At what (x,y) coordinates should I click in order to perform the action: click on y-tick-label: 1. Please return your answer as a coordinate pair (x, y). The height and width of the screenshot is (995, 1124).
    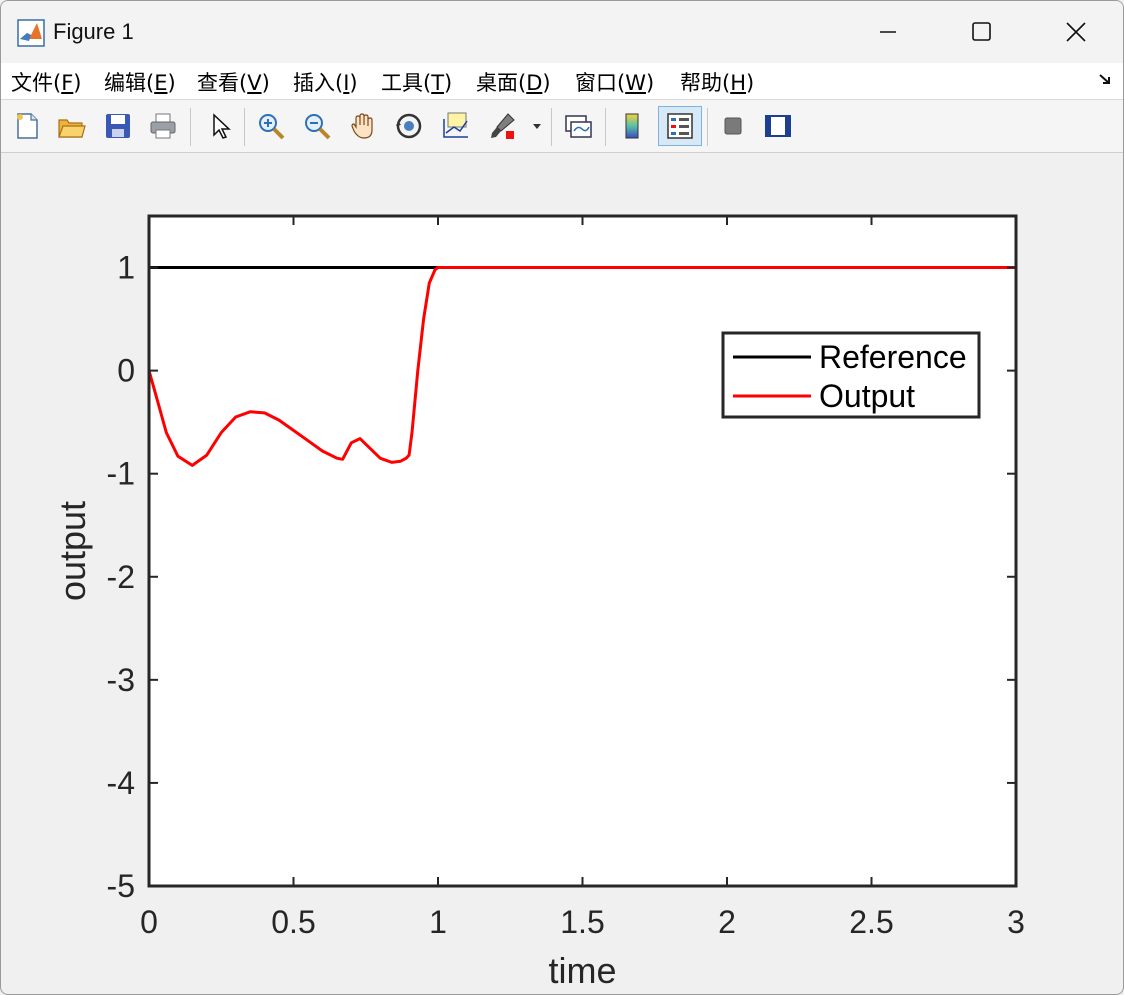
    Looking at the image, I should click on (126, 268).